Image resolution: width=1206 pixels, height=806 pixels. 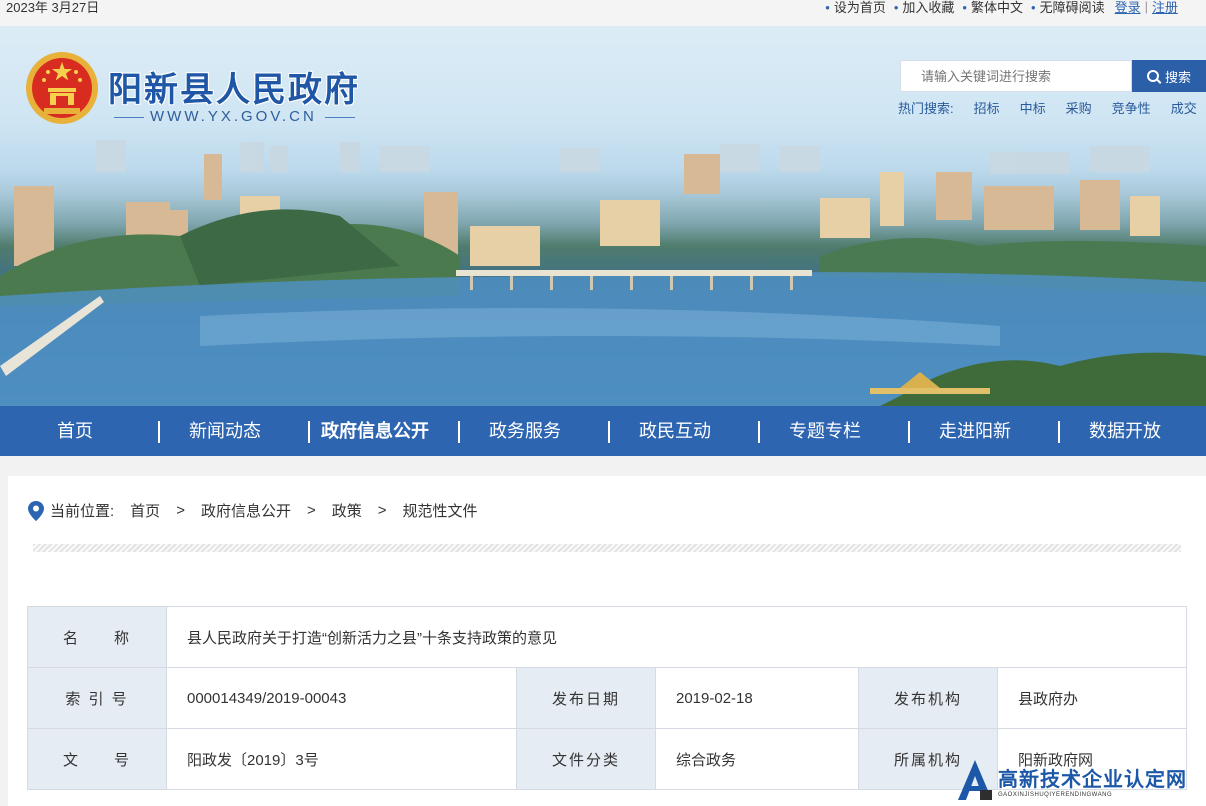 What do you see at coordinates (924, 8) in the screenshot?
I see `add-favorite-link: 加入收藏` at bounding box center [924, 8].